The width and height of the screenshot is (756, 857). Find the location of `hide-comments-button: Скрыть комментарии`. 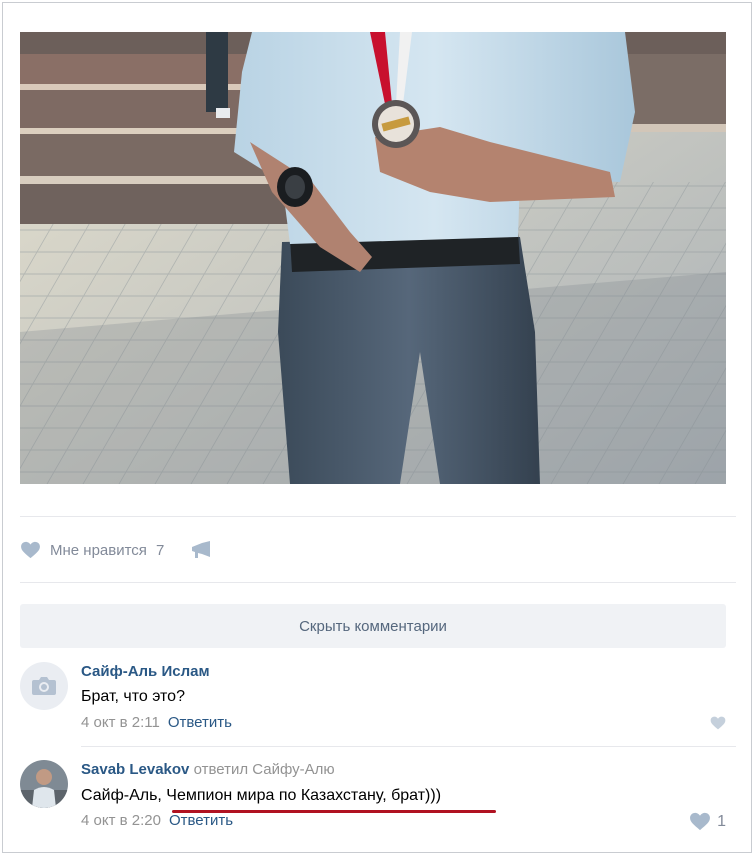

hide-comments-button: Скрыть комментарии is located at coordinates (373, 626).